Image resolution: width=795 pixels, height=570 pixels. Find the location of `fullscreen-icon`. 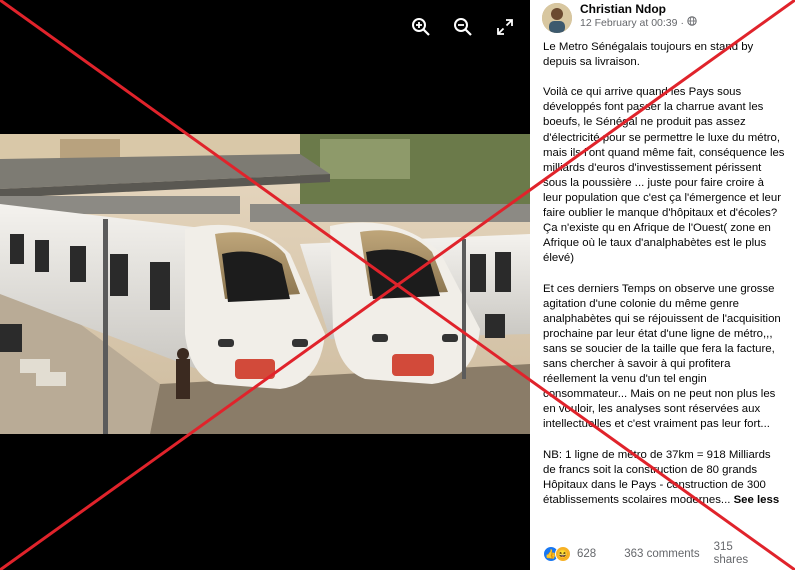

fullscreen-icon is located at coordinates (505, 27).